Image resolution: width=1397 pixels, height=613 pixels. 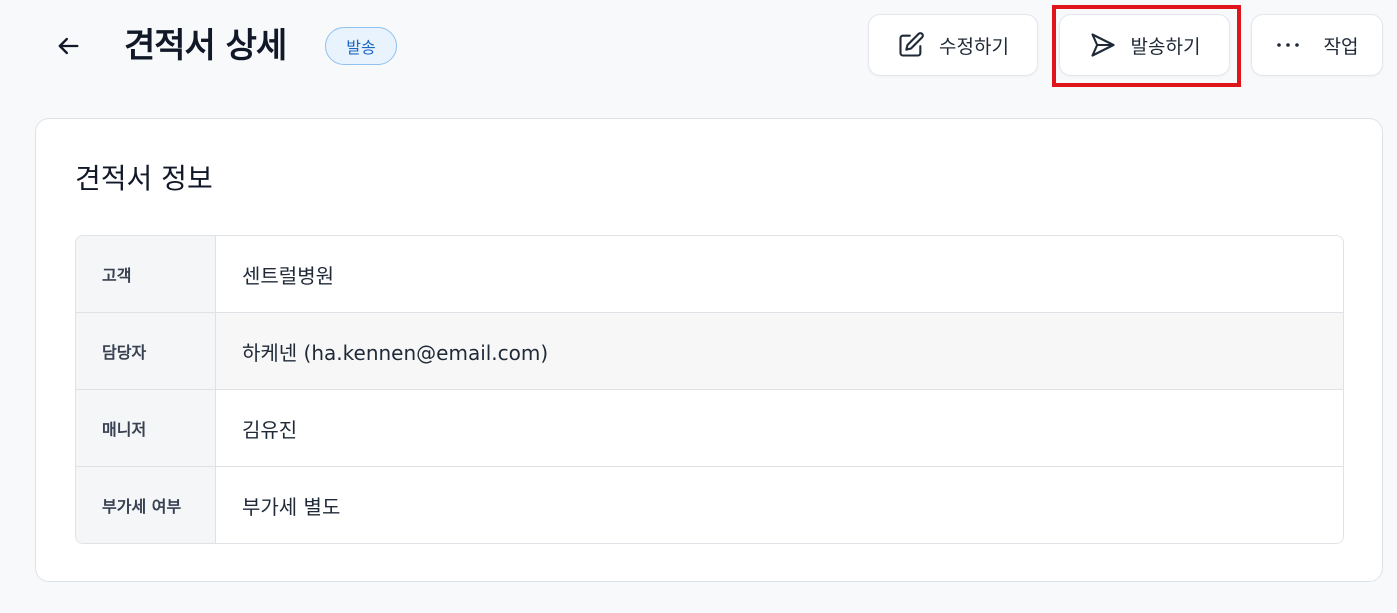 I want to click on row-value: 부가세 별도, so click(x=779, y=505).